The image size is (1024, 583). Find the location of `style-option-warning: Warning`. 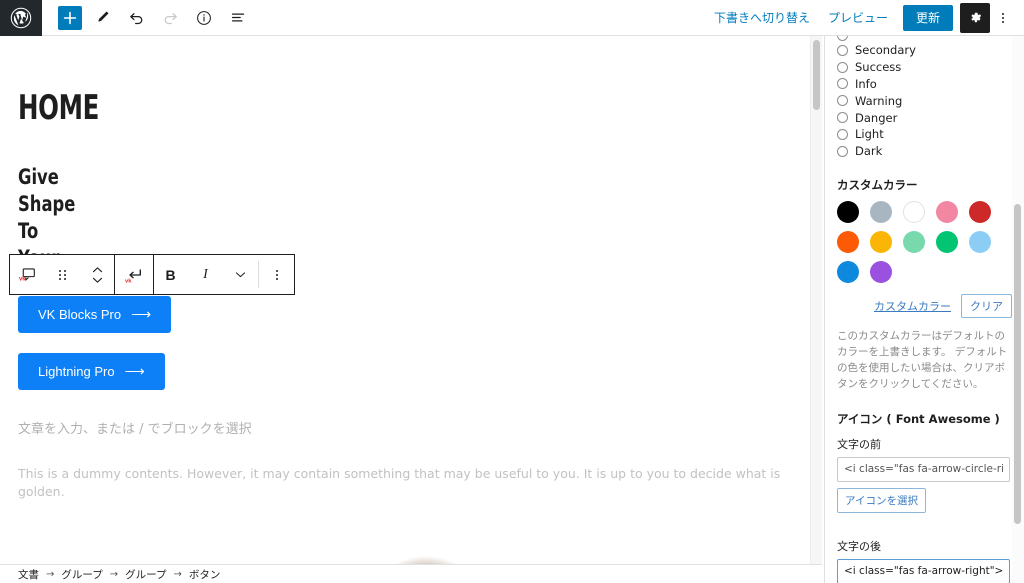

style-option-warning: Warning is located at coordinates (924, 100).